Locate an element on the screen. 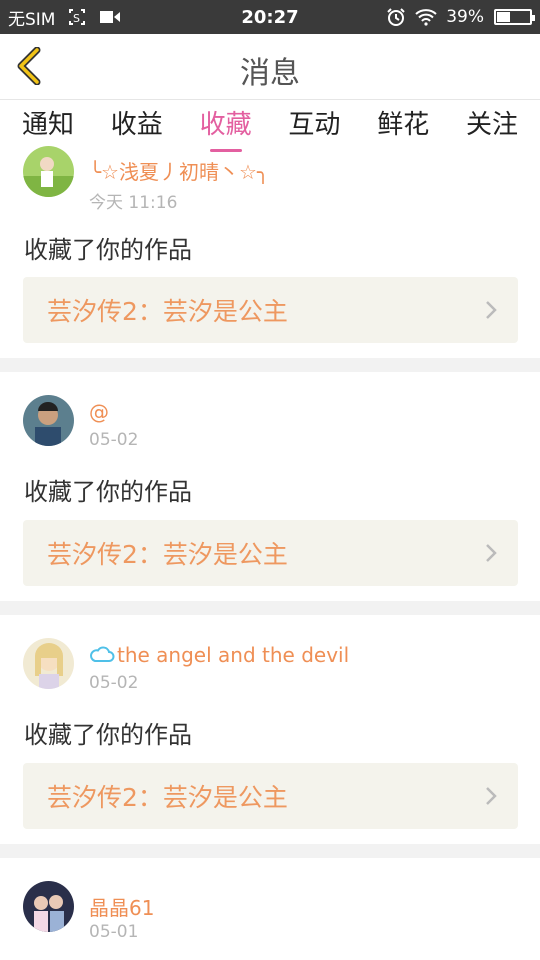 This screenshot has width=540, height=960. username: ╰☆浅夏丿初晴丶☆╮ is located at coordinates (179, 170).